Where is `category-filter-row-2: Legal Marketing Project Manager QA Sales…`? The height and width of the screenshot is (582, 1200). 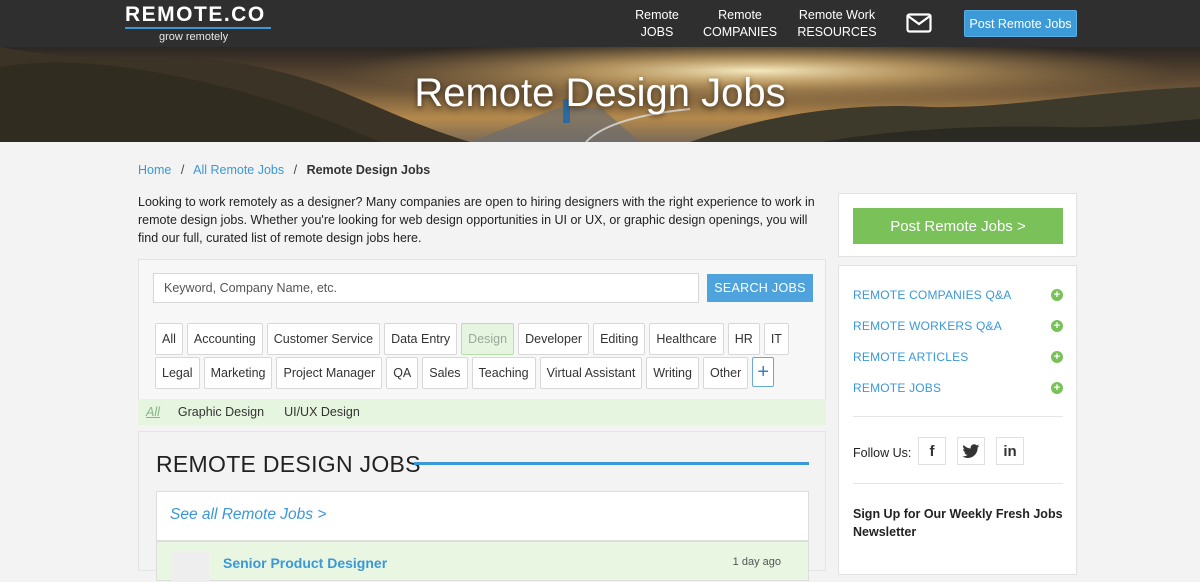 category-filter-row-2: Legal Marketing Project Manager QA Sales… is located at coordinates (465, 373).